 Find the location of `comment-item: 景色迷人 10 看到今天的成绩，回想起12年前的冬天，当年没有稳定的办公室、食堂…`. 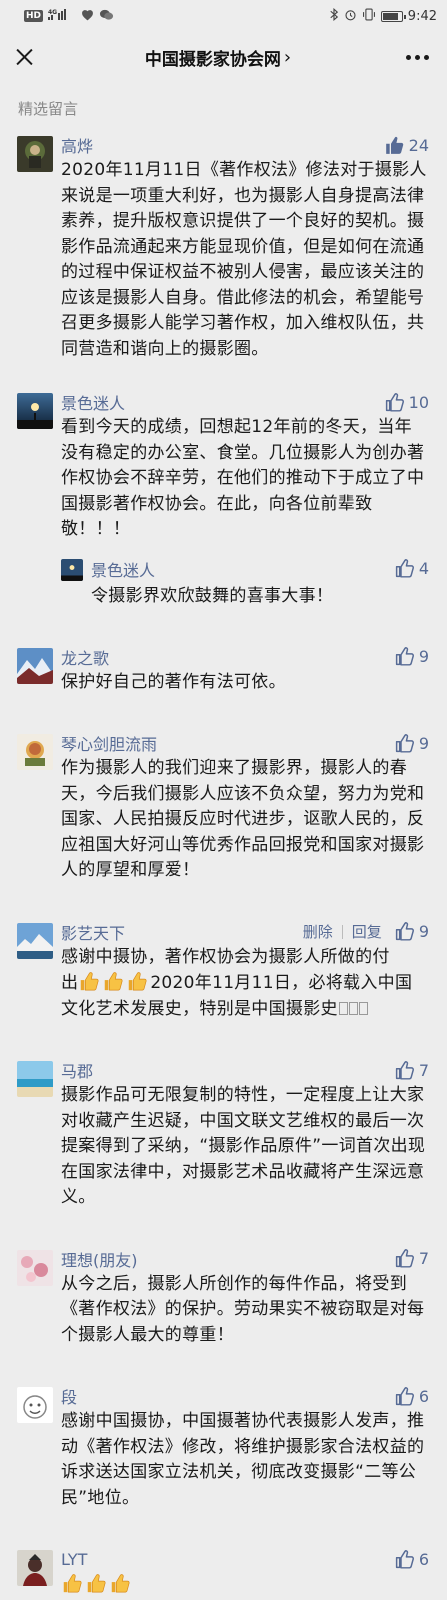

comment-item: 景色迷人 10 看到今天的成绩，回想起12年前的冬天，当年没有稳定的办公室、食堂… is located at coordinates (223, 499).